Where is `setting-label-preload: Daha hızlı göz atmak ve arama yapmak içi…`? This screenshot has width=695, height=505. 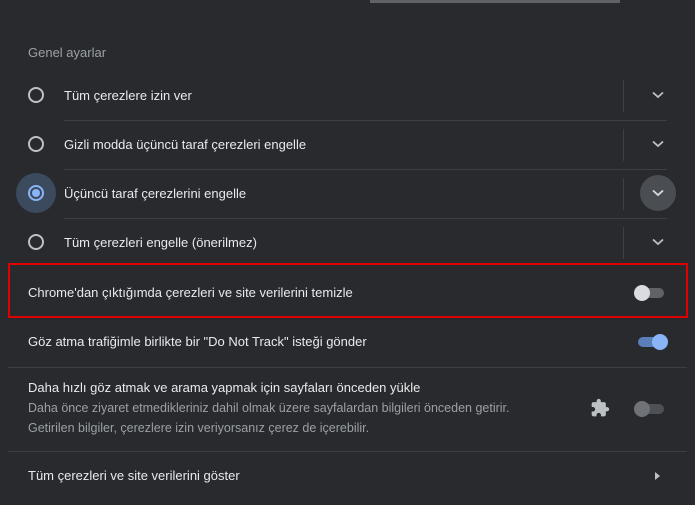
setting-label-preload: Daha hızlı göz atmak ve arama yapmak içi… is located at coordinates (224, 387).